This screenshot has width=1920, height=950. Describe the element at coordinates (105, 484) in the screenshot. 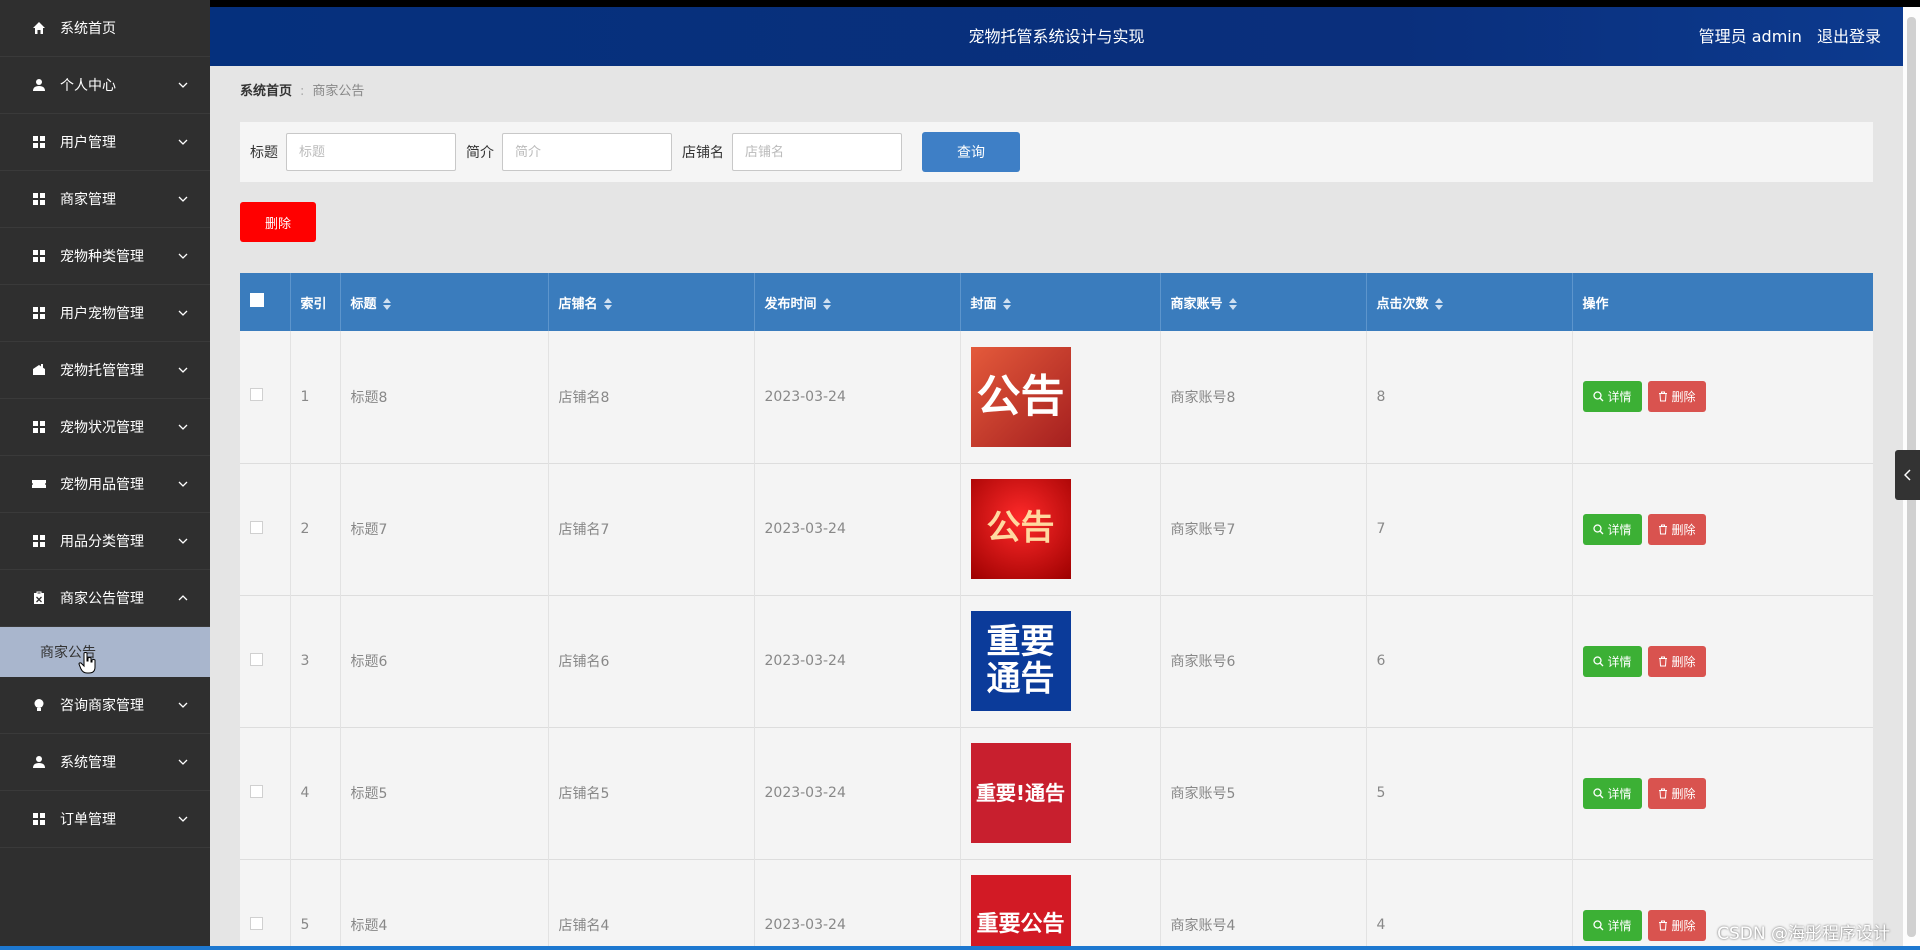

I see `sidebar-item-pet-supplies-management: 宠物用品管理` at that location.